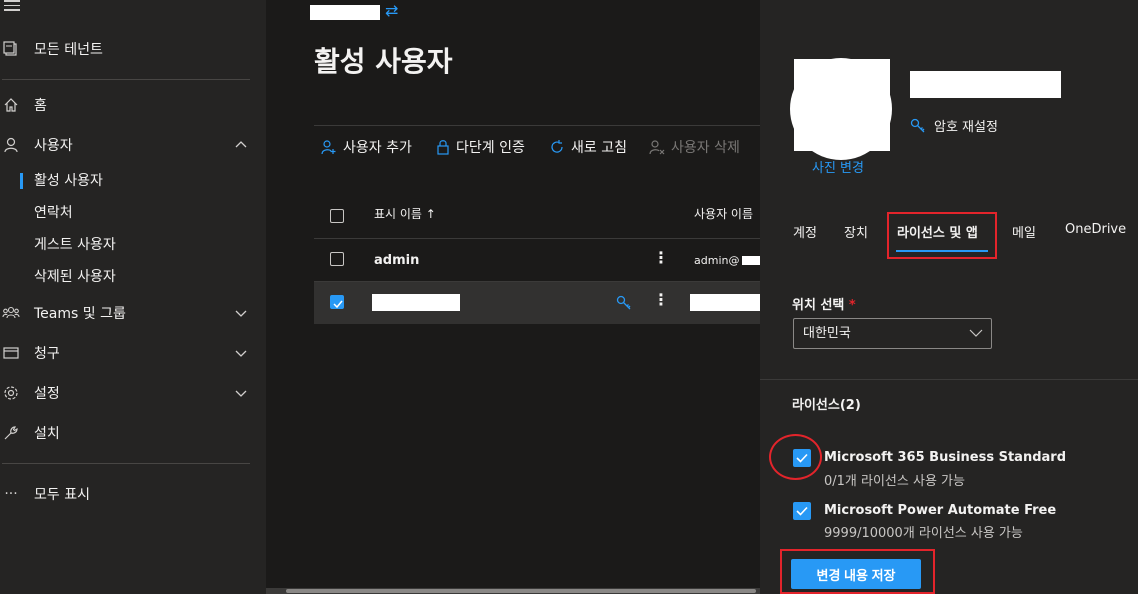 The width and height of the screenshot is (1138, 594). I want to click on license-checkbox, so click(802, 511).